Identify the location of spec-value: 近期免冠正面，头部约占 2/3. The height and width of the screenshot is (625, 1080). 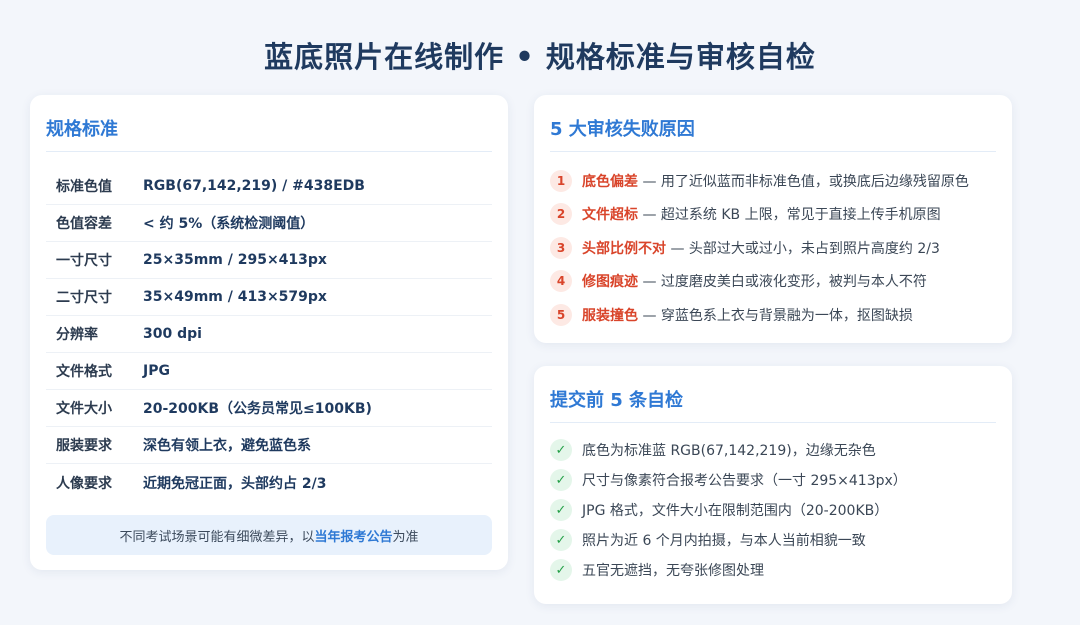
(235, 483).